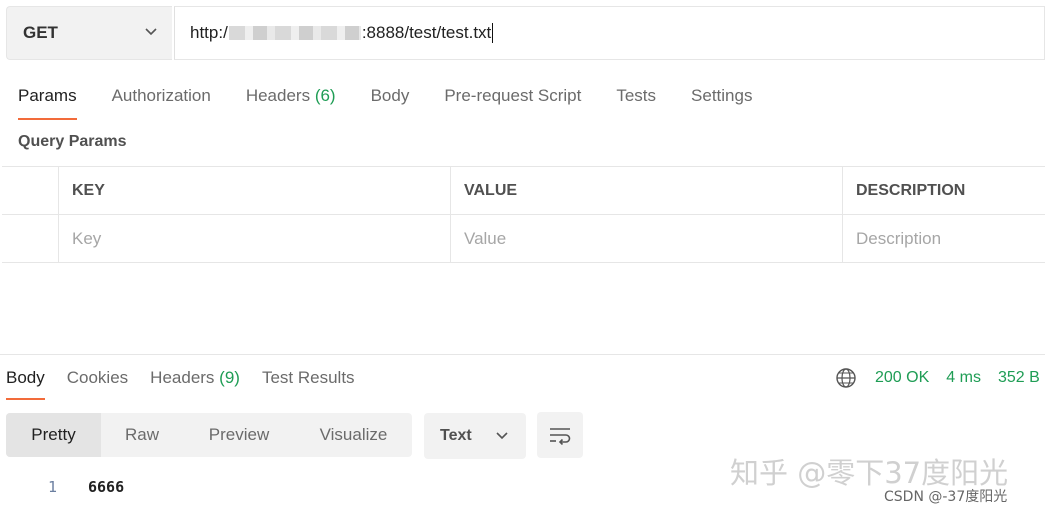 The image size is (1045, 513). What do you see at coordinates (40, 32) in the screenshot?
I see `method-label: GET` at bounding box center [40, 32].